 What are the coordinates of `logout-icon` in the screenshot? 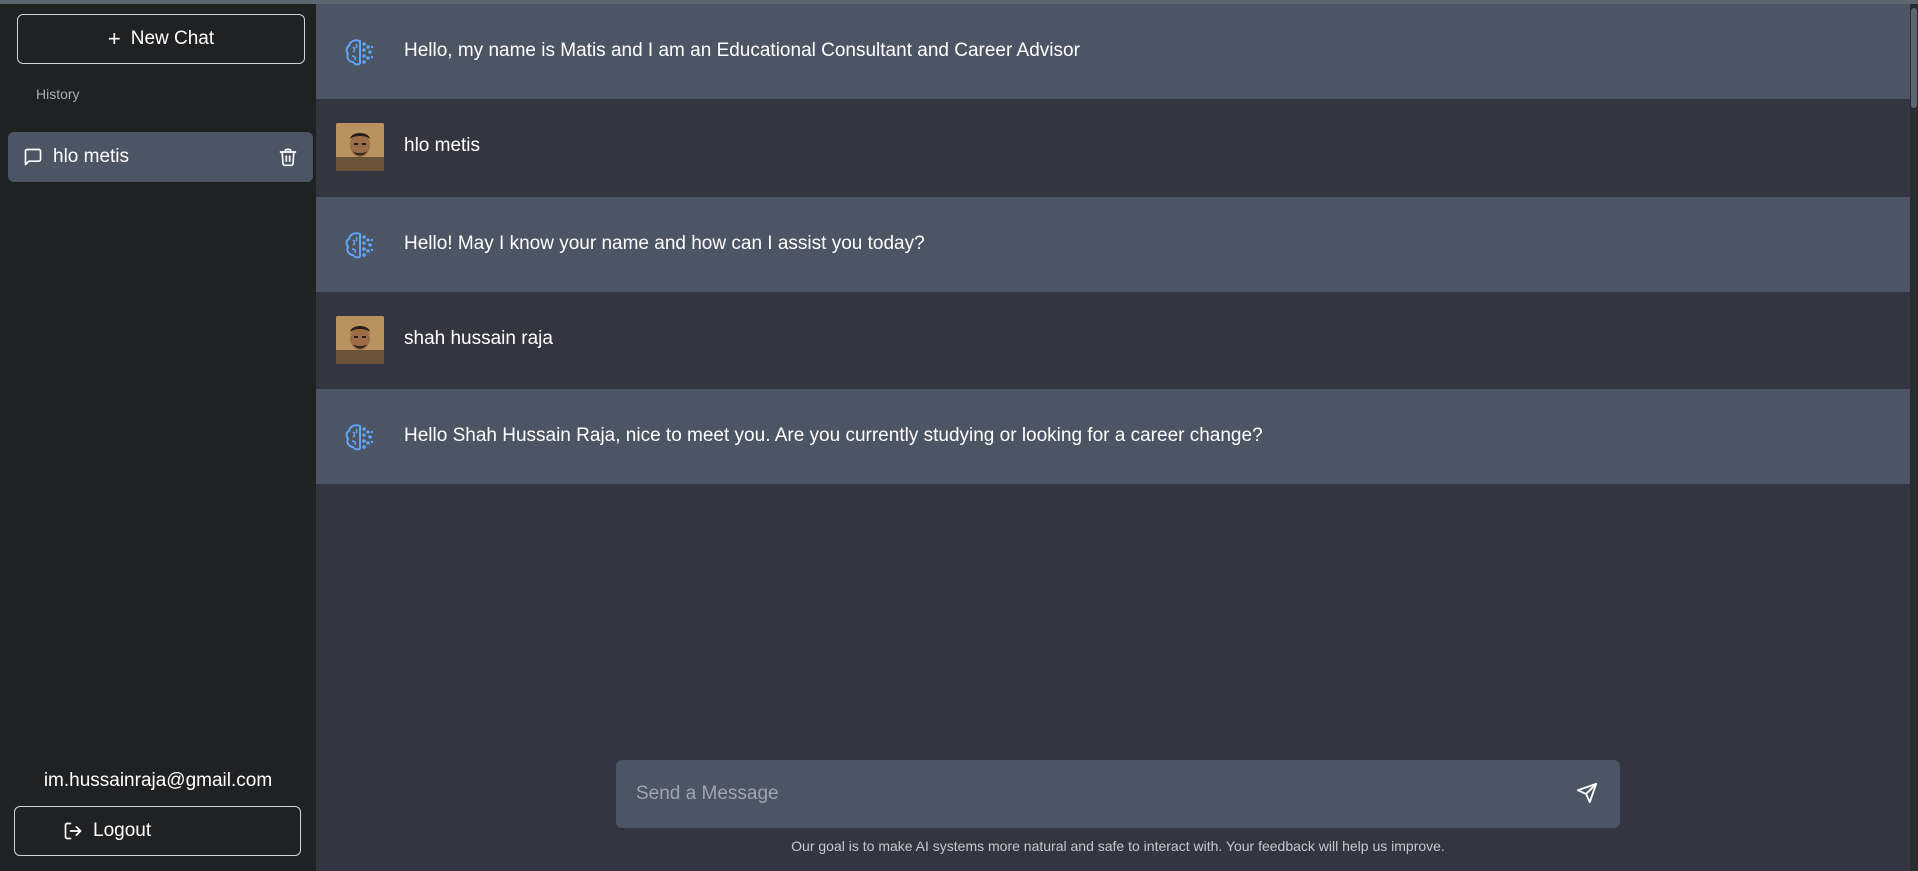 It's located at (73, 831).